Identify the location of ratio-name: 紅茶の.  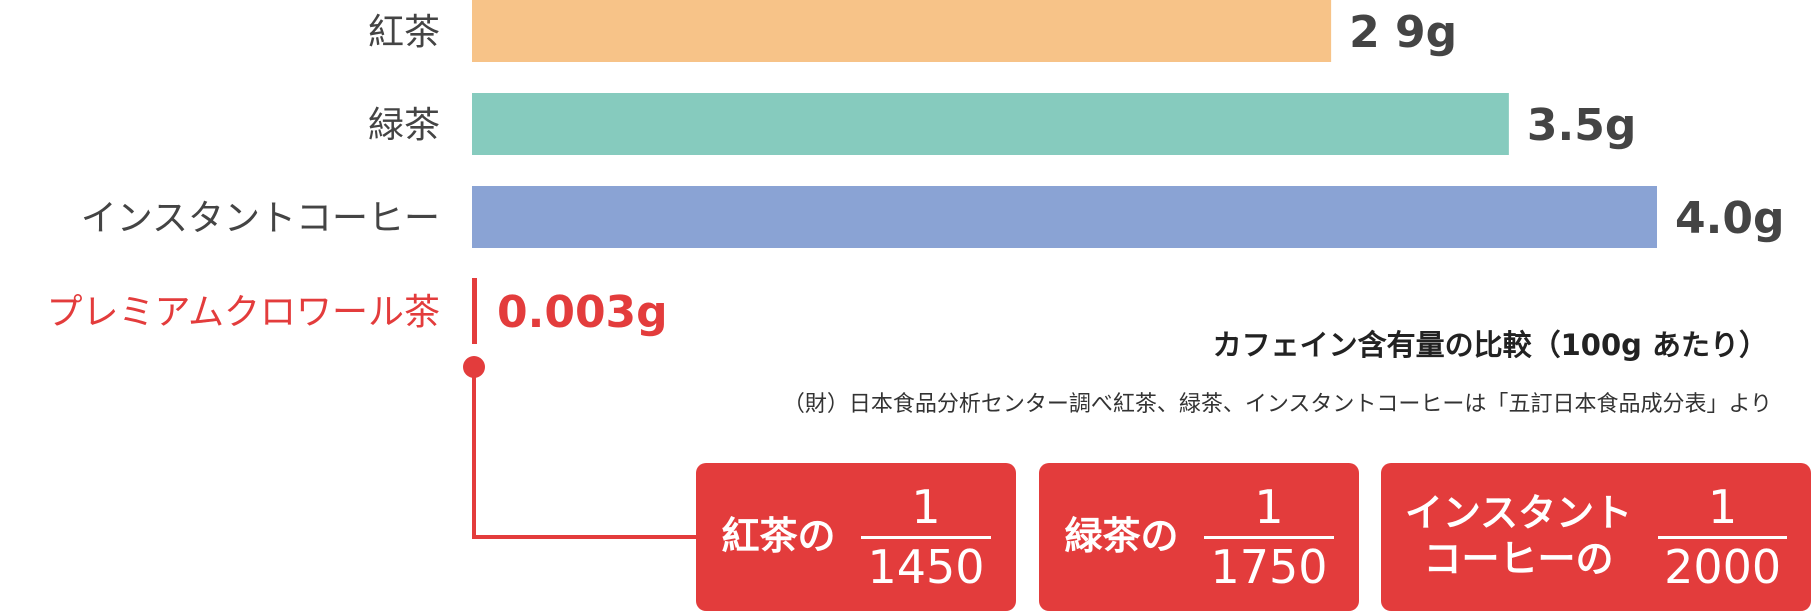
(778, 537).